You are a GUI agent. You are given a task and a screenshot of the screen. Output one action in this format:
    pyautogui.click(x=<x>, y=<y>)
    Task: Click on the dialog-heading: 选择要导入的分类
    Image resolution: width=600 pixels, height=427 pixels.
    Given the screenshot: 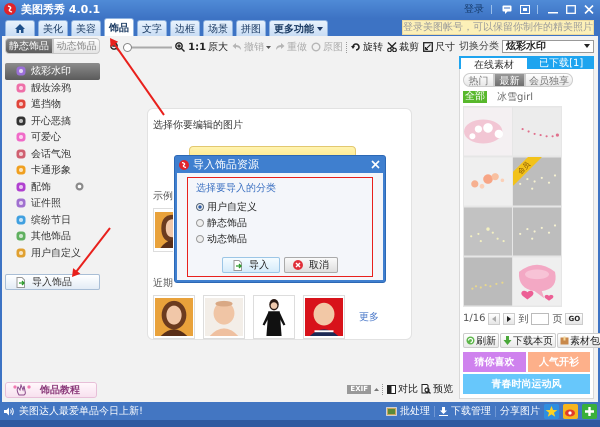 What is the action you would take?
    pyautogui.click(x=236, y=188)
    